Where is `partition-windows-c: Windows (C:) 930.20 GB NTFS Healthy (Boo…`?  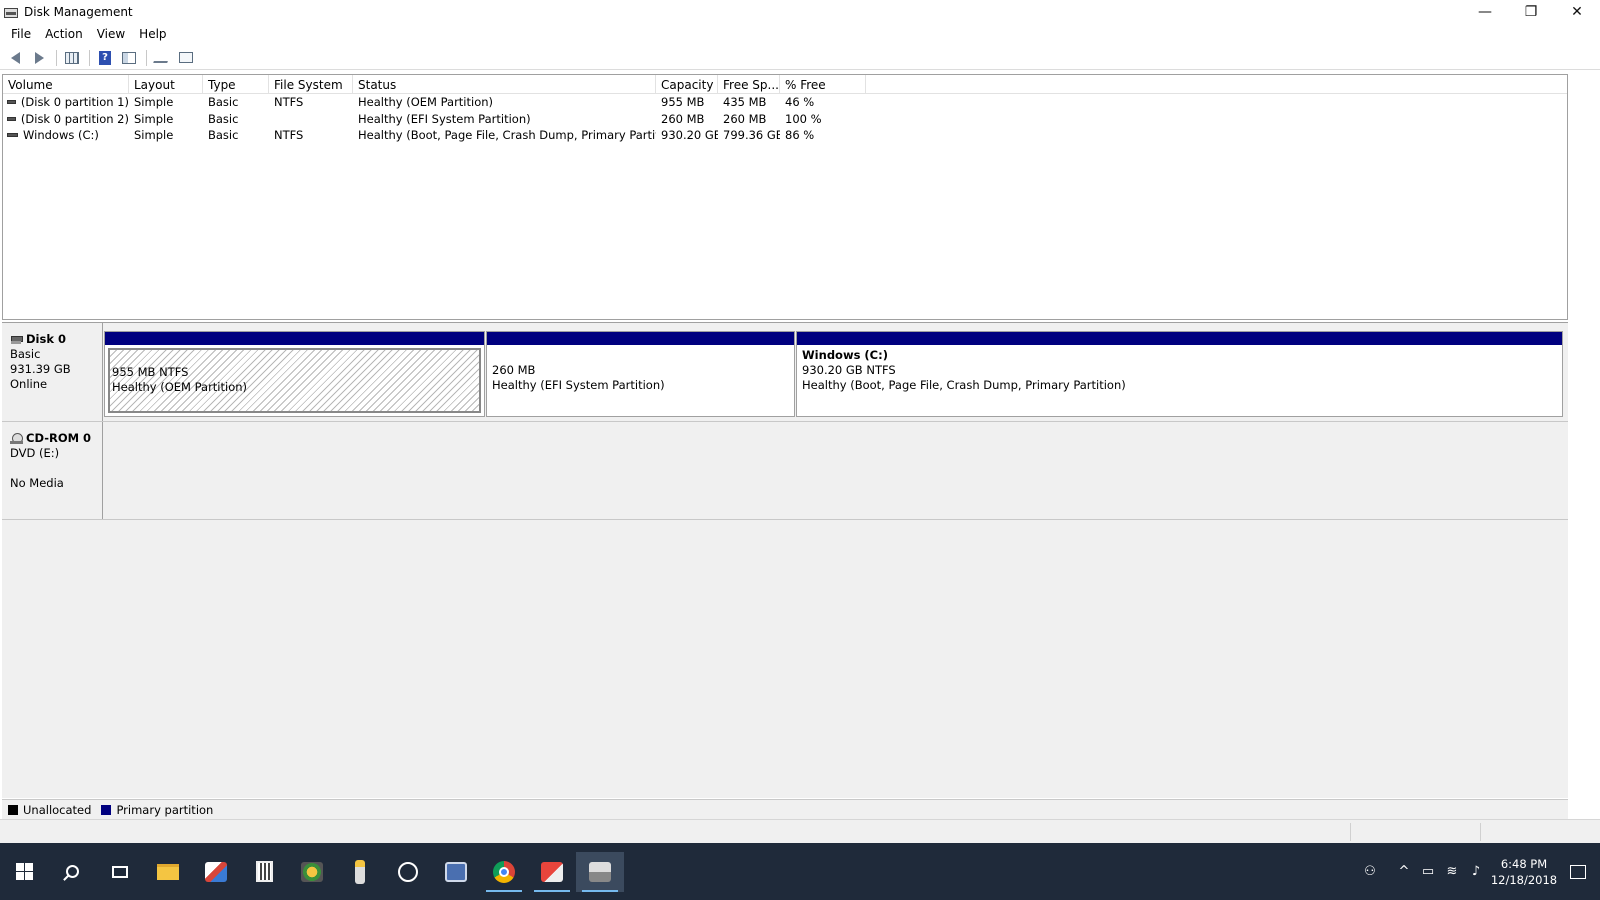 partition-windows-c: Windows (C:) 930.20 GB NTFS Healthy (Boo… is located at coordinates (1179, 374).